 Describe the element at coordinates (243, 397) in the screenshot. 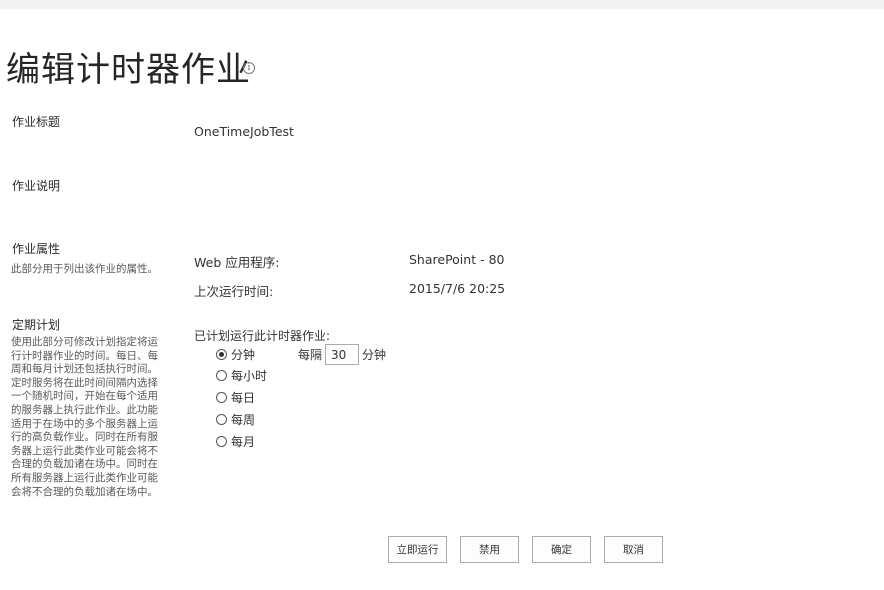

I see `option-label: 每日` at that location.